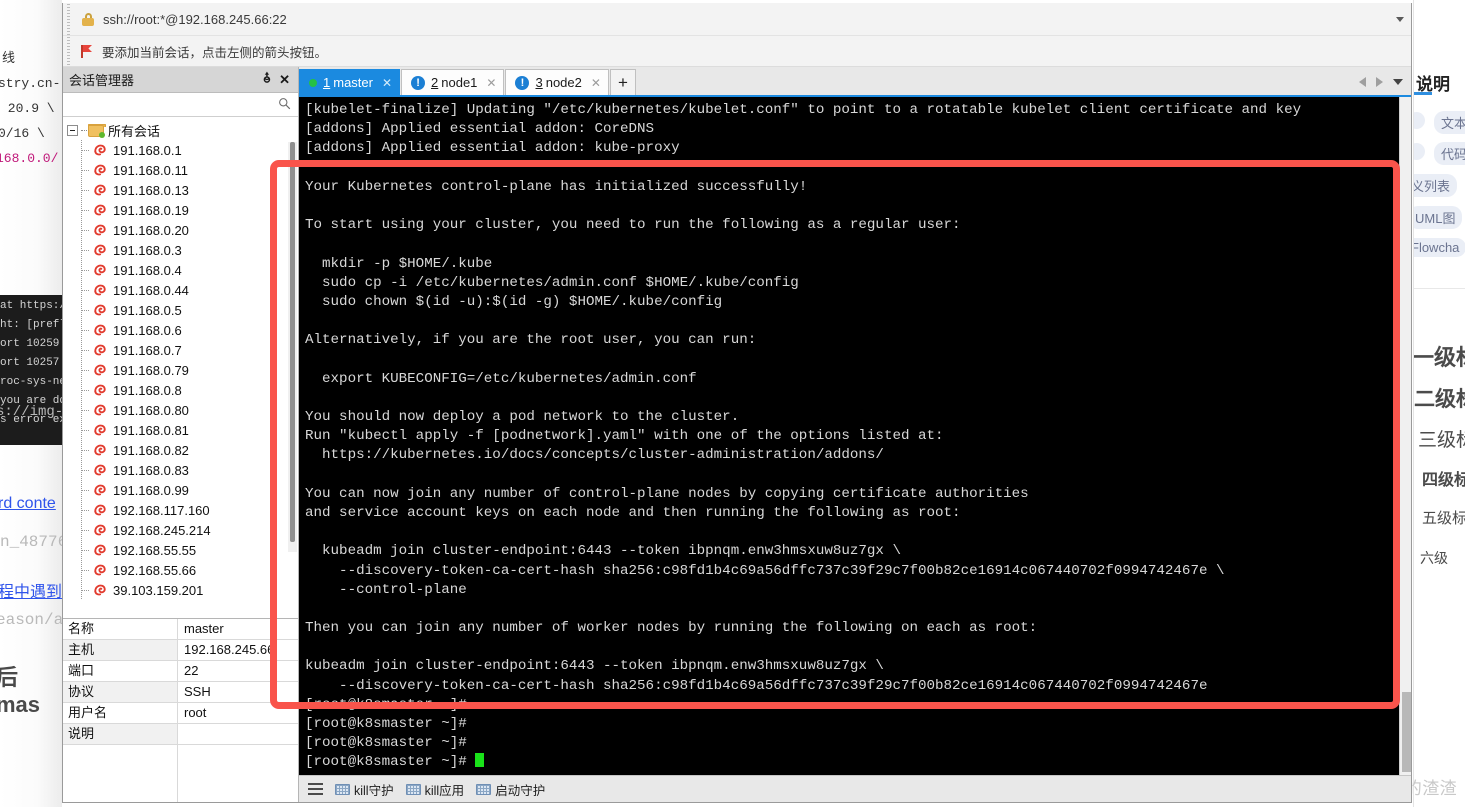  What do you see at coordinates (510, 789) in the screenshot?
I see `quick-command-button: 启动守护` at bounding box center [510, 789].